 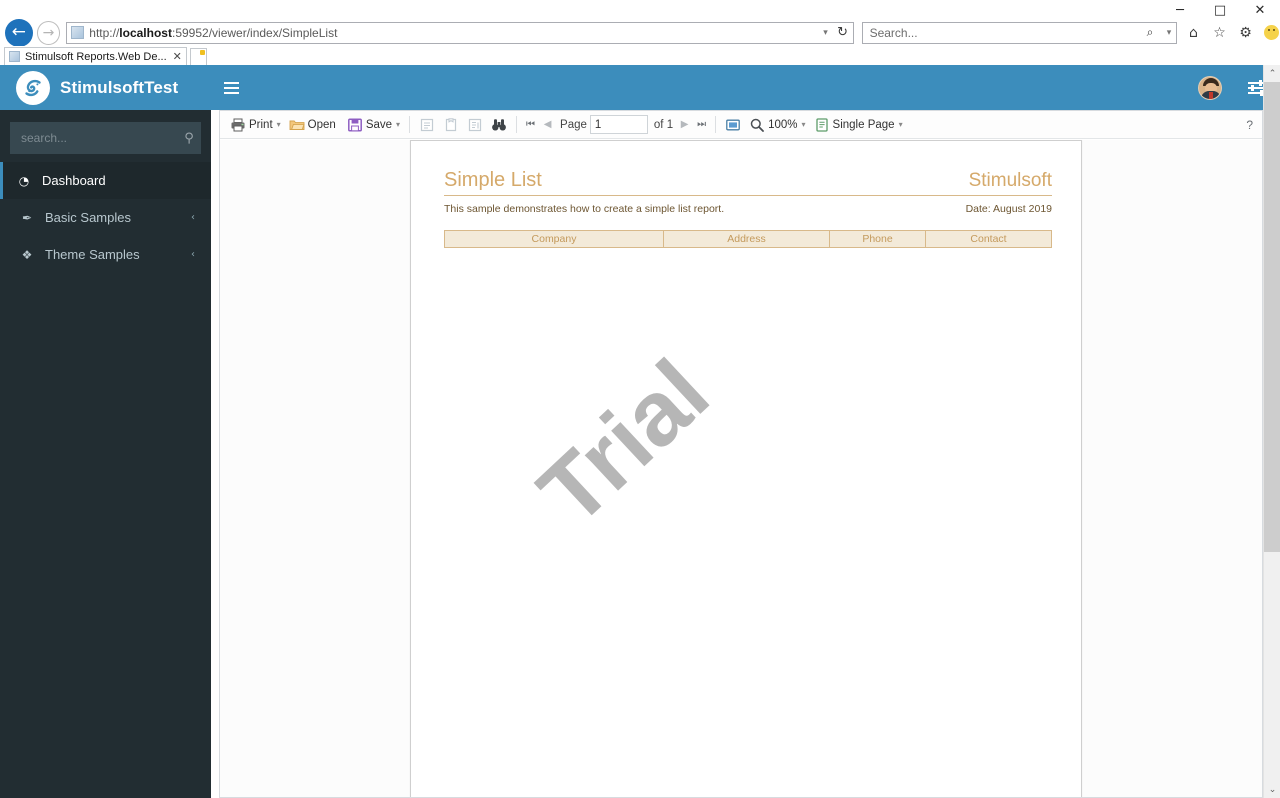 I want to click on prev-page-button: ◀, so click(x=547, y=125).